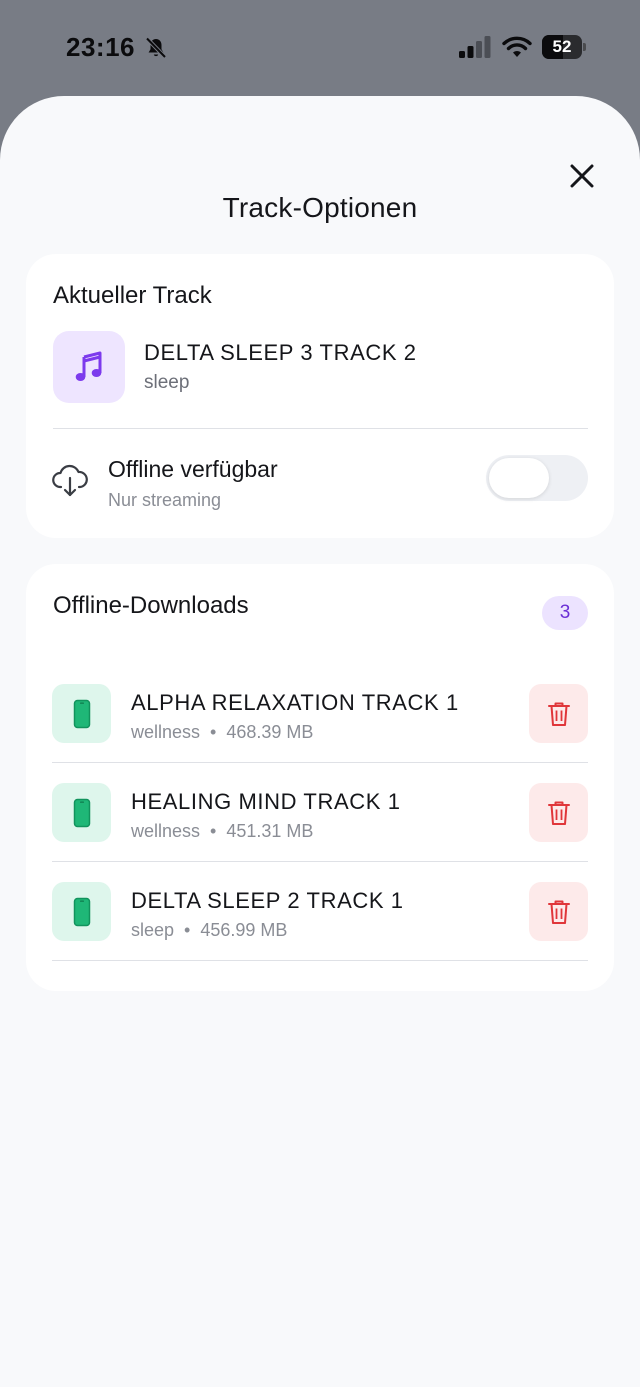  I want to click on offline-toggle, so click(537, 478).